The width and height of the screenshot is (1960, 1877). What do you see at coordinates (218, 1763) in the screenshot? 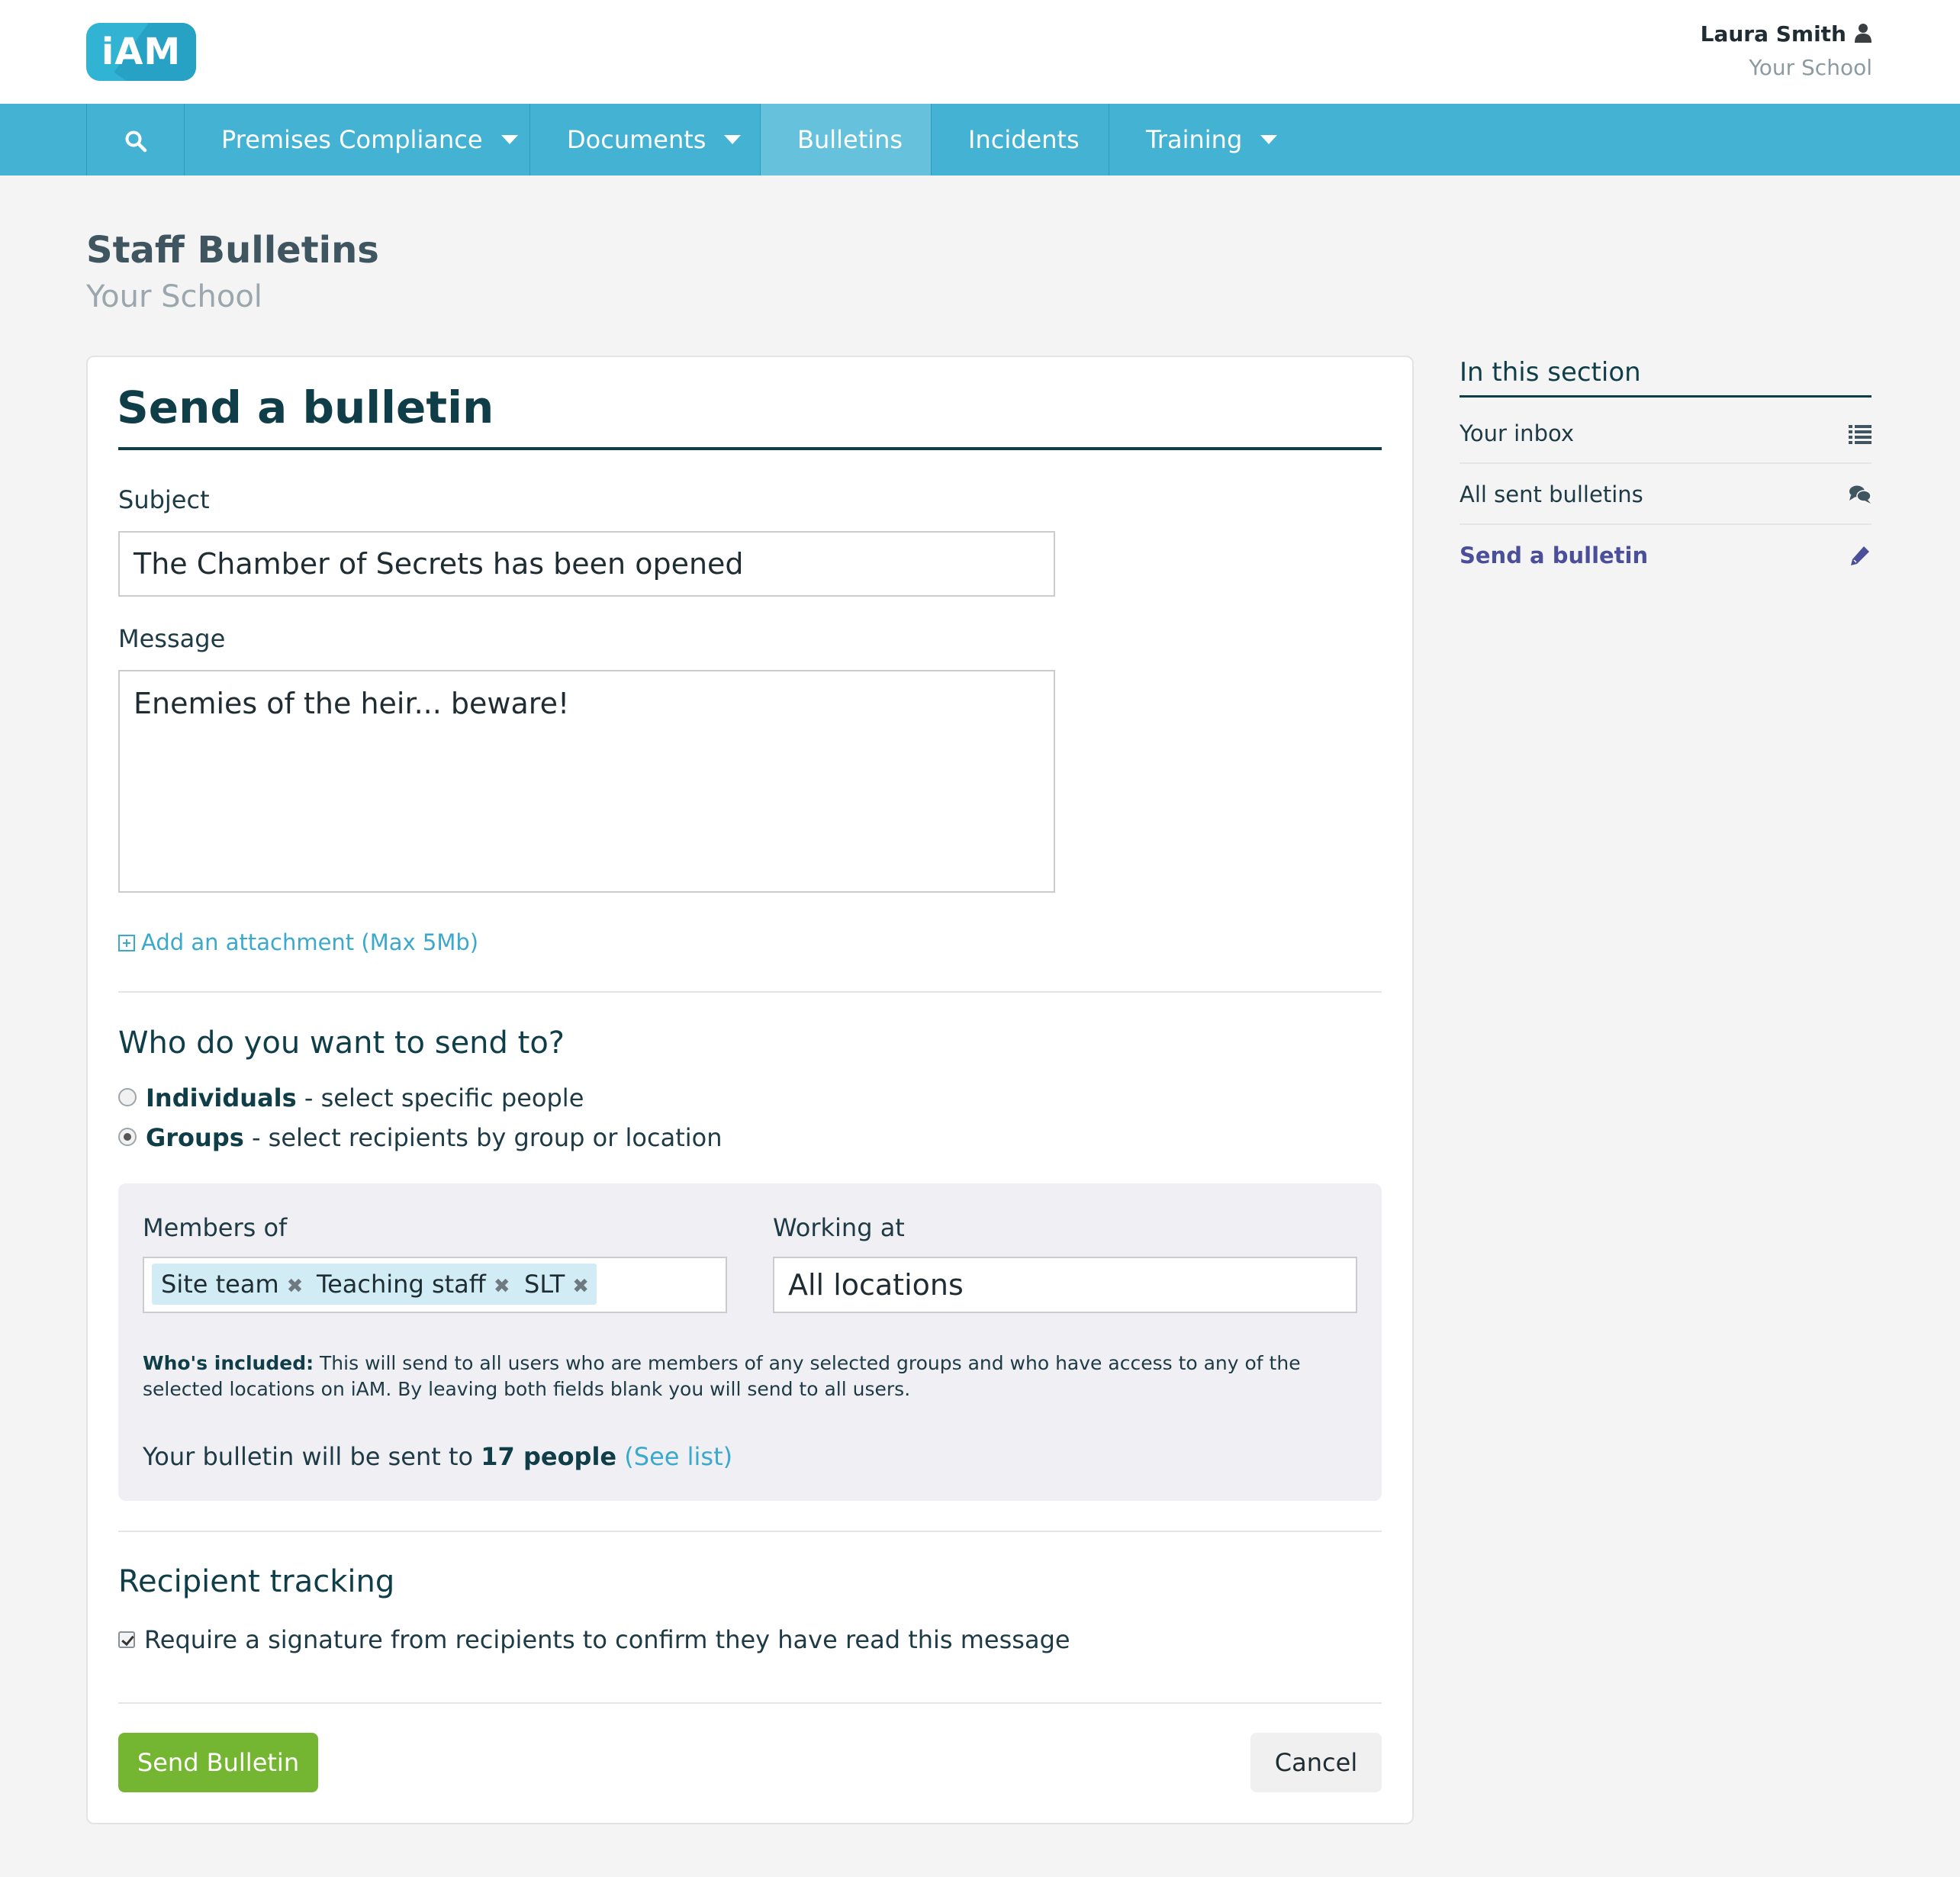
I see `send-bulletin-button: Send Bulletin` at bounding box center [218, 1763].